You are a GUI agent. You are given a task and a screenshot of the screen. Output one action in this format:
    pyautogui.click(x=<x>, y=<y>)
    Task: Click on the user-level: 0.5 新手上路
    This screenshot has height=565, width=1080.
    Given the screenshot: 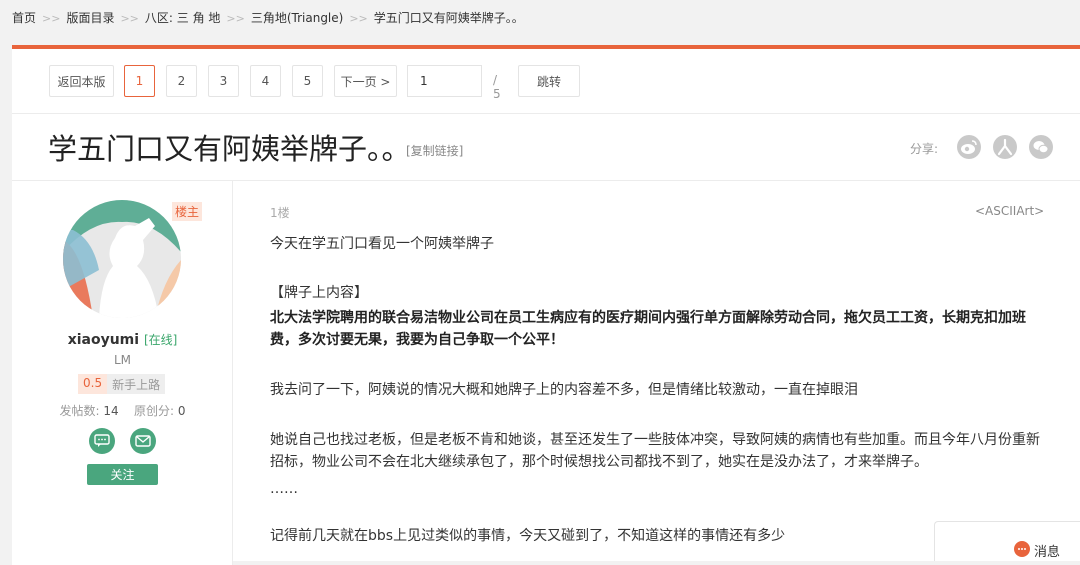 What is the action you would take?
    pyautogui.click(x=122, y=384)
    